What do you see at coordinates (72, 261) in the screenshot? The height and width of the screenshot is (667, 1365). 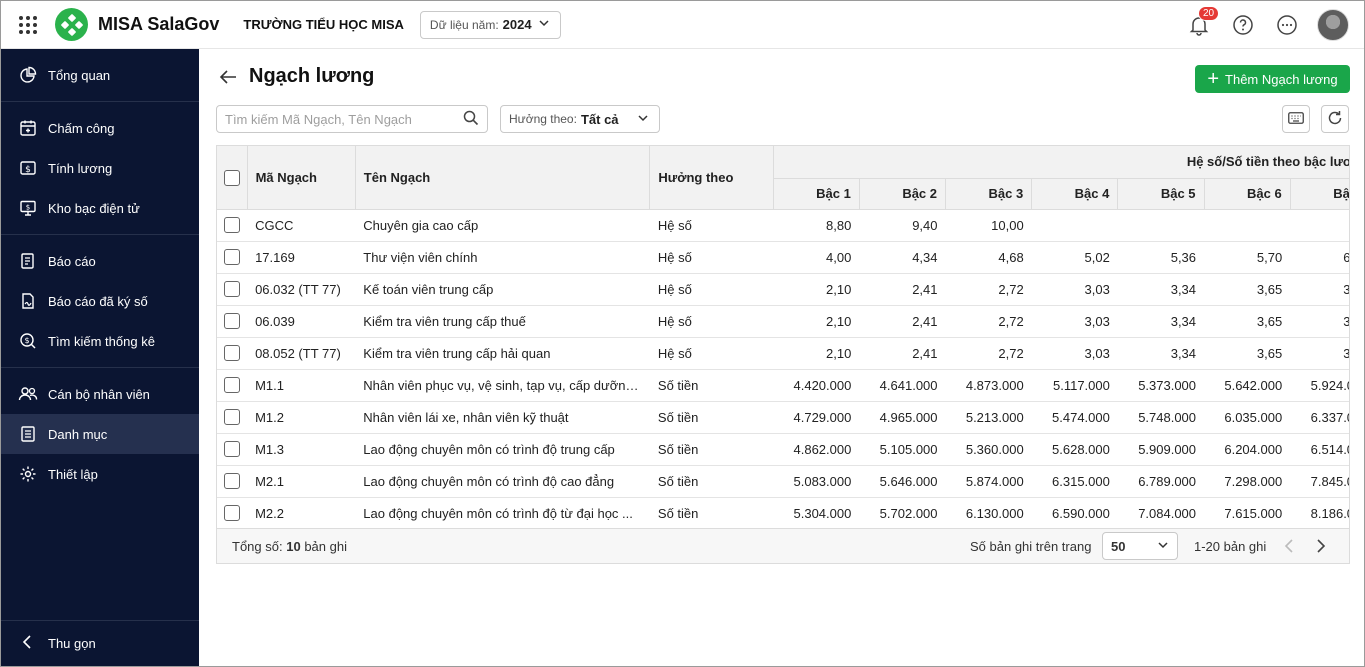 I see `sidebar-item-label: Báo cáo` at bounding box center [72, 261].